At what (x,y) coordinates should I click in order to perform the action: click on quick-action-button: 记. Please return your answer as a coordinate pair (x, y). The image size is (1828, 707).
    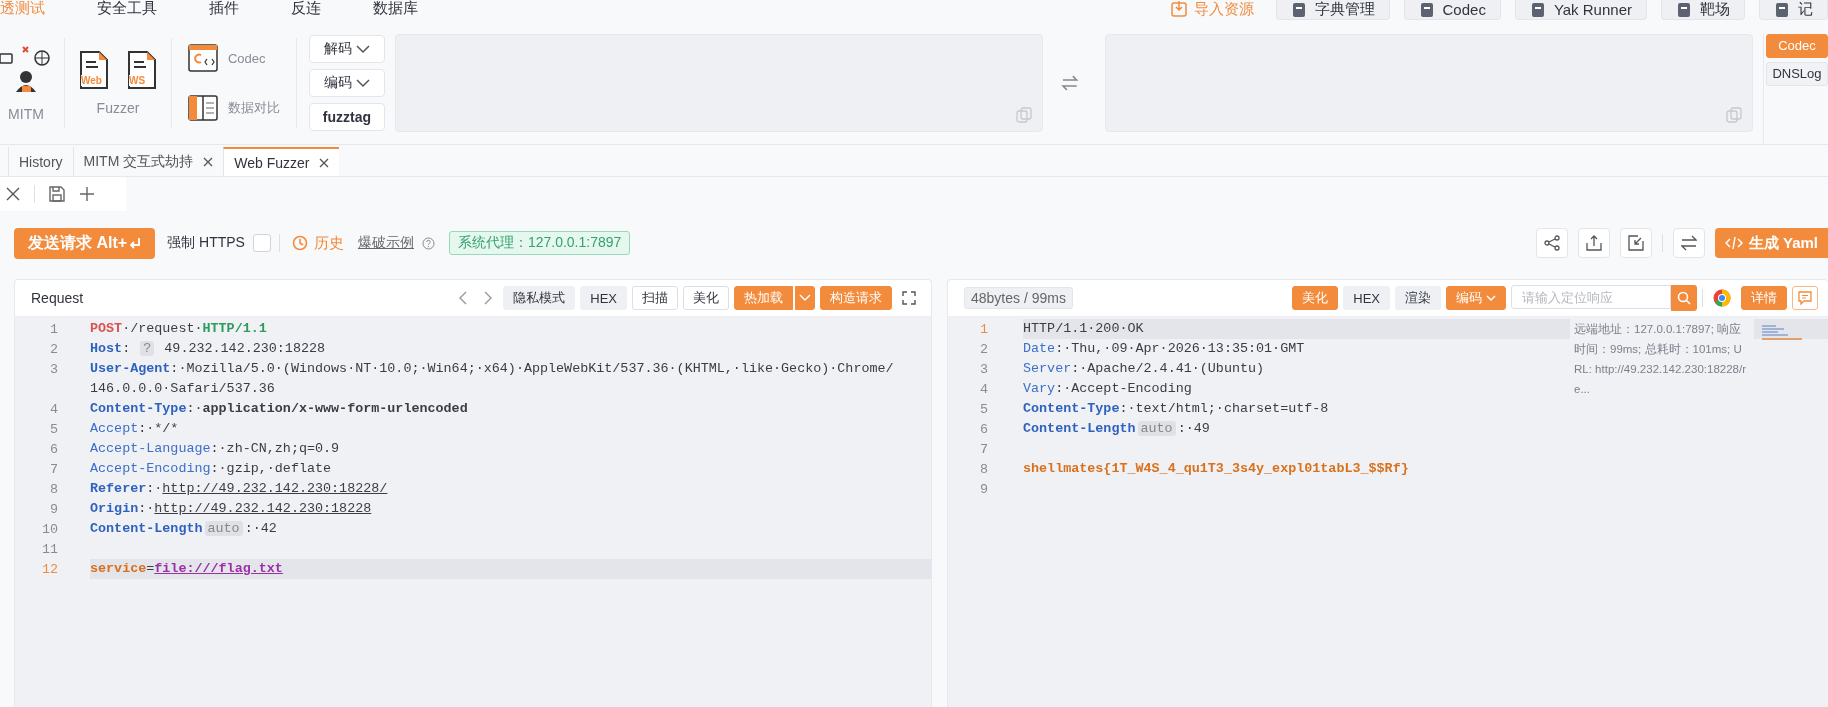
    Looking at the image, I should click on (1793, 10).